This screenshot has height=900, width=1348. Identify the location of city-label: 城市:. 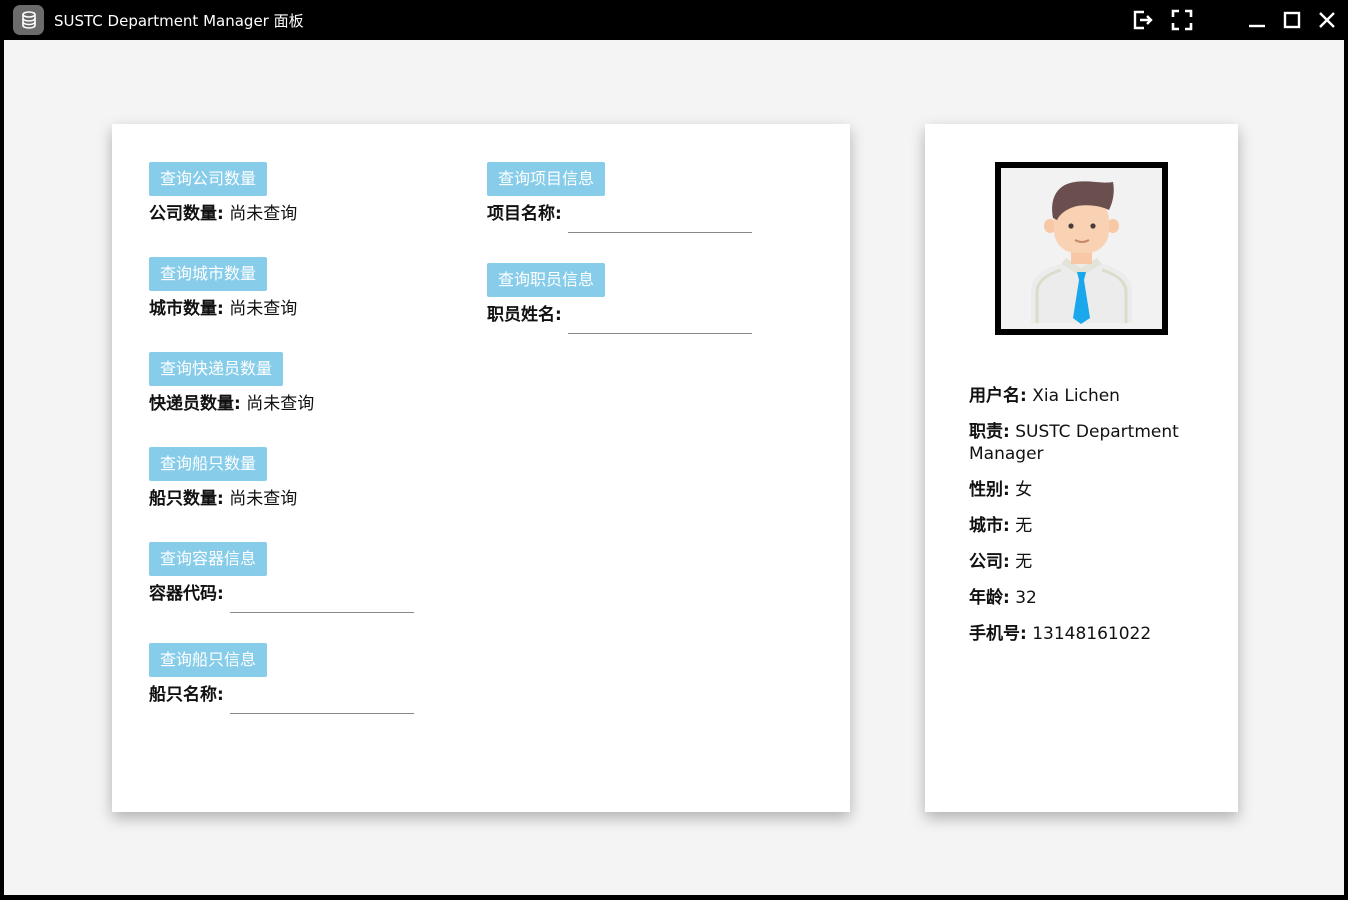
(989, 526).